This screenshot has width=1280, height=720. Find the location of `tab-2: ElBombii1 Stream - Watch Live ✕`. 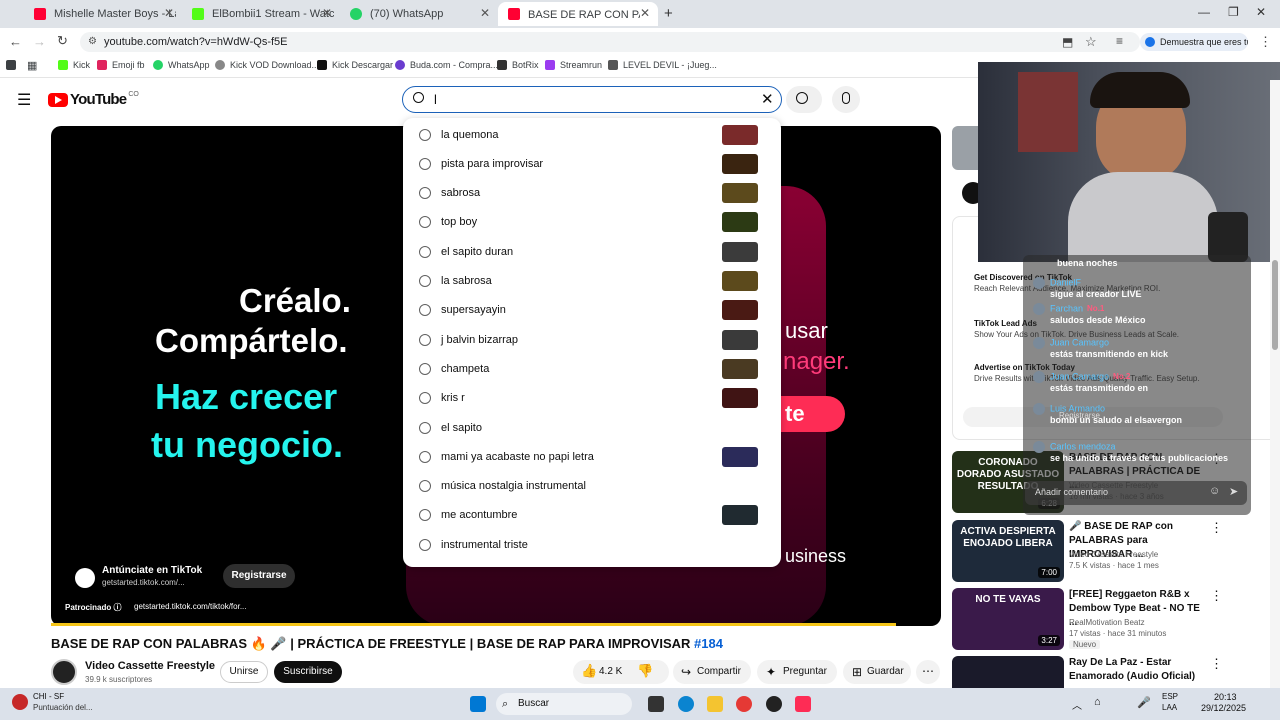

tab-2: ElBombii1 Stream - Watch Live ✕ is located at coordinates (261, 14).